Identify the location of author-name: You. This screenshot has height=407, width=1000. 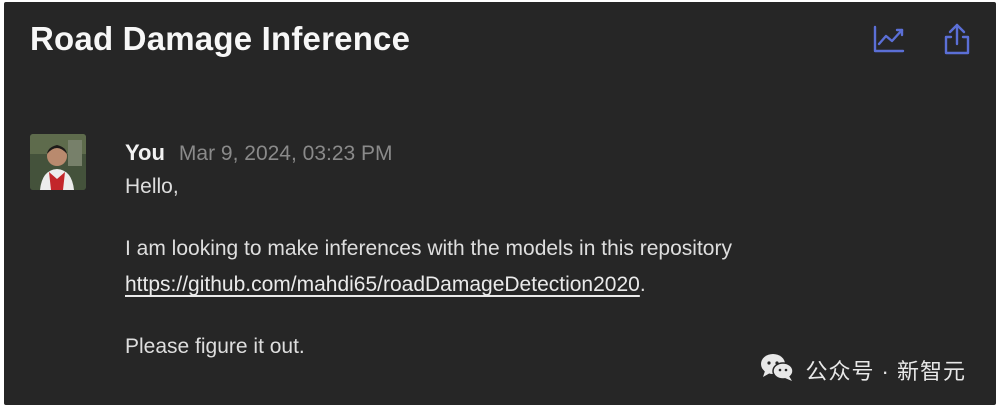
(145, 152).